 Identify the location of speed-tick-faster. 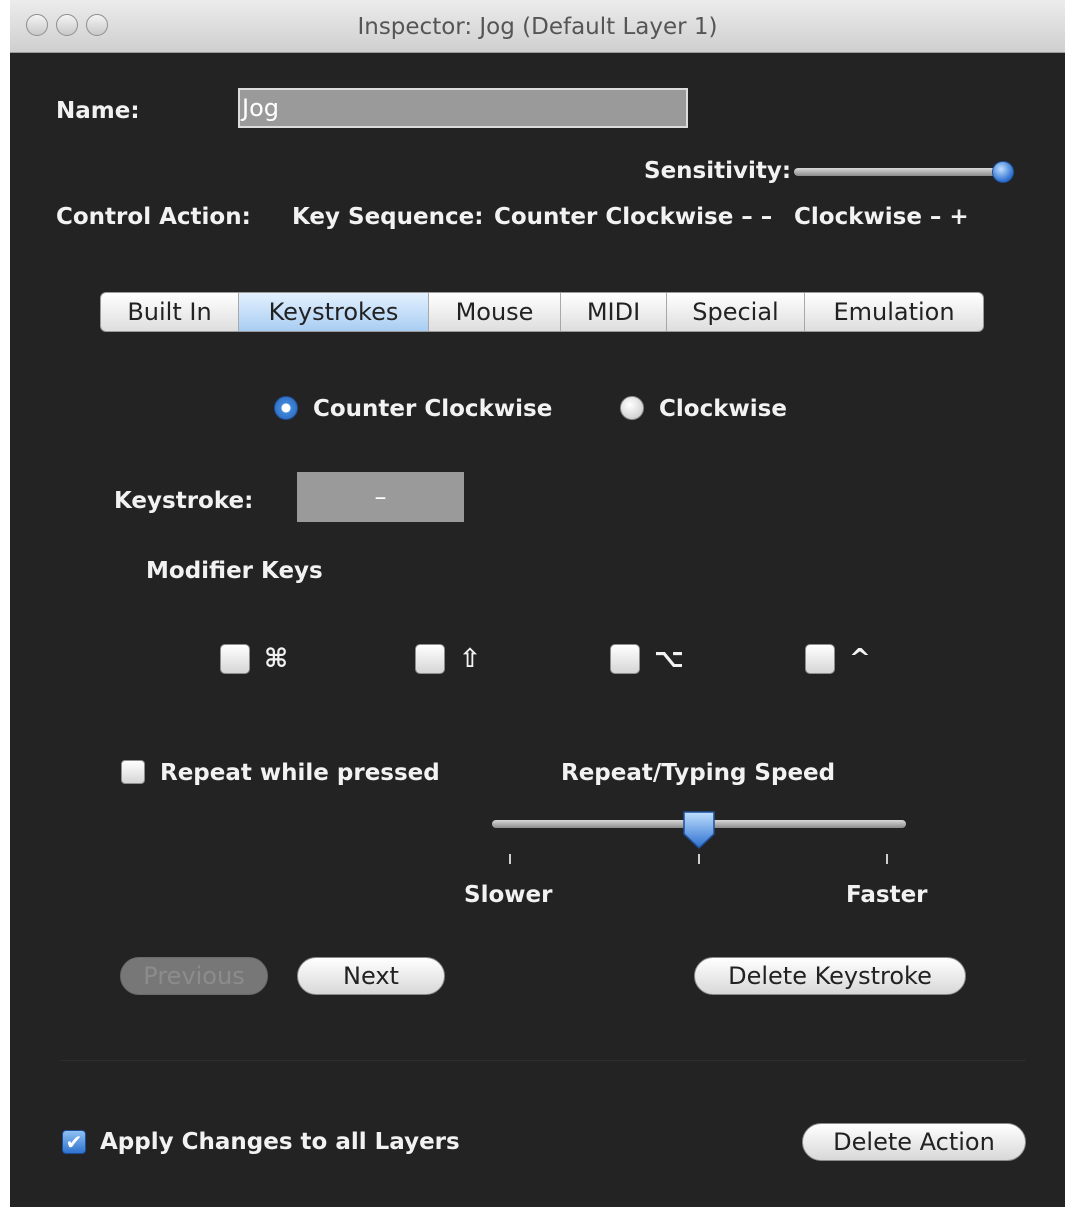
(887, 859).